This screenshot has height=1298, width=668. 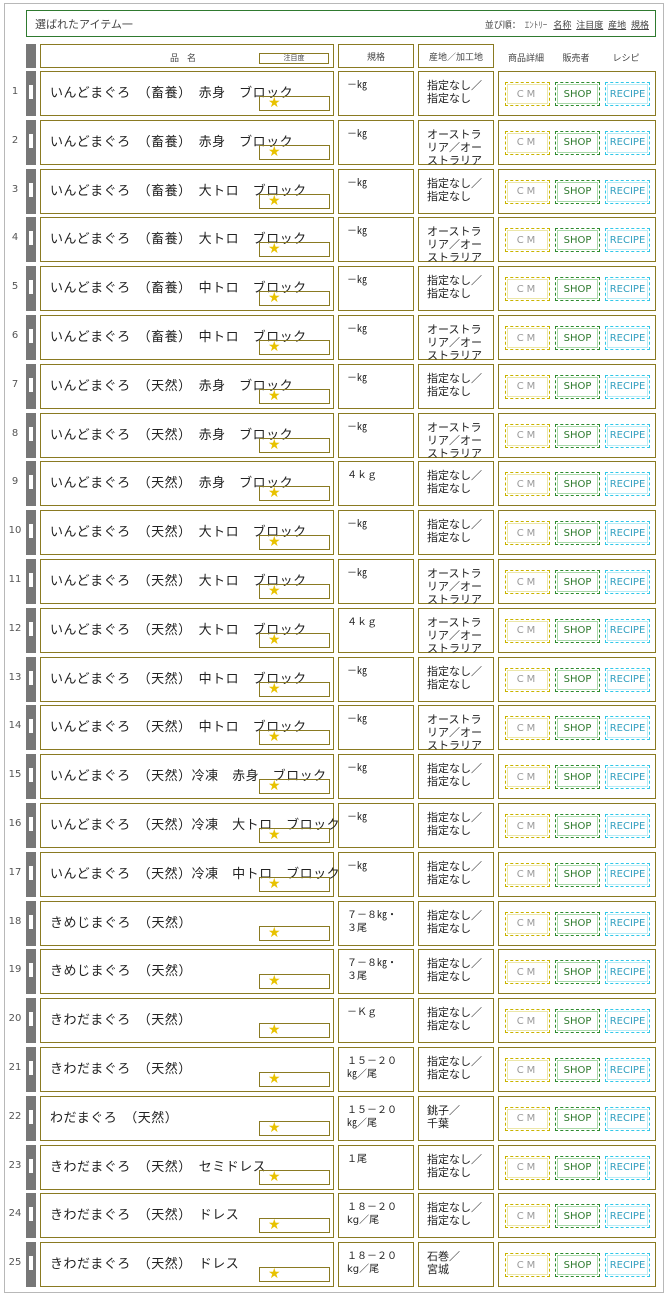 I want to click on origin-cell: 指定なし／ 指定なし, so click(x=456, y=93).